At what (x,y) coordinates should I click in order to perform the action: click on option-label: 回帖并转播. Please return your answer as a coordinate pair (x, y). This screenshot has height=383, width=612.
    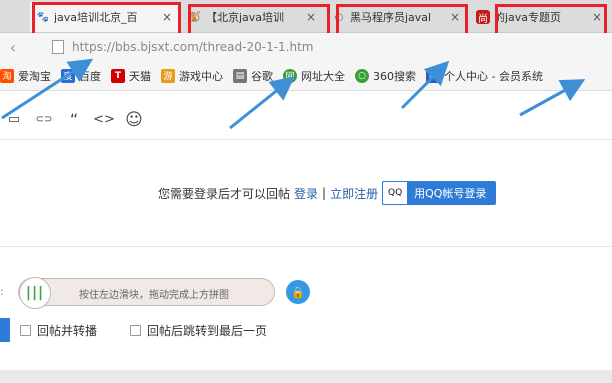
    Looking at the image, I should click on (67, 331).